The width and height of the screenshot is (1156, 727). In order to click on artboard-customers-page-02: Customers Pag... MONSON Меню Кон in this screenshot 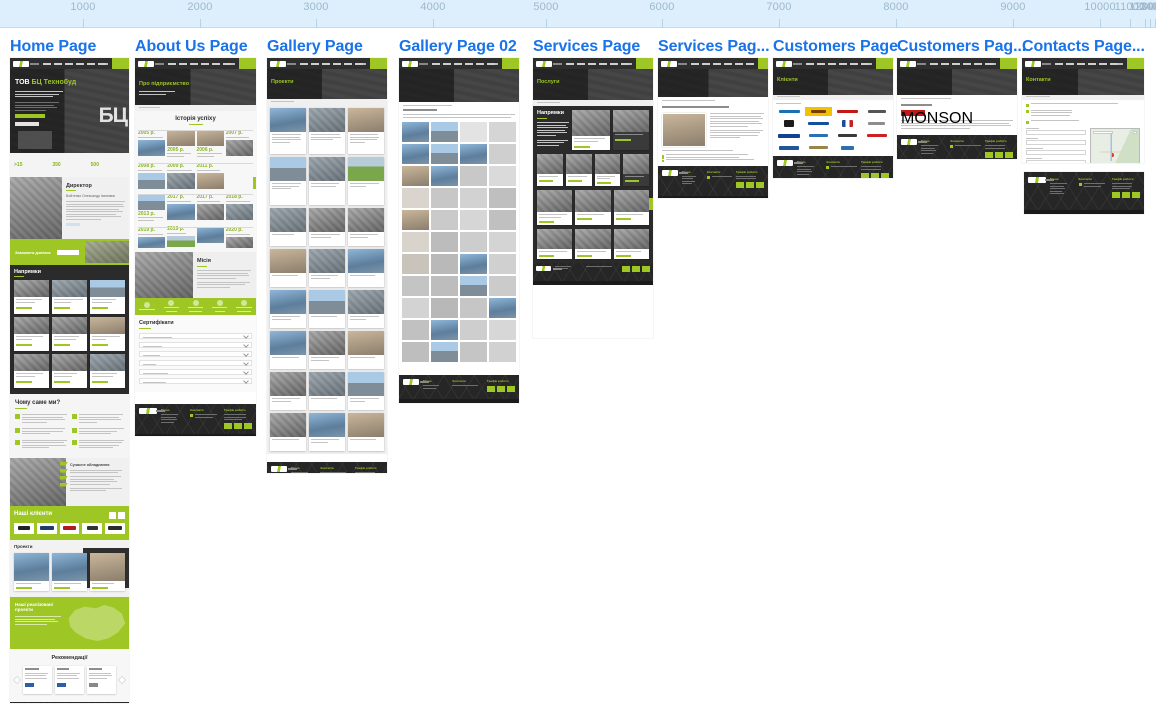, I will do `click(961, 98)`.